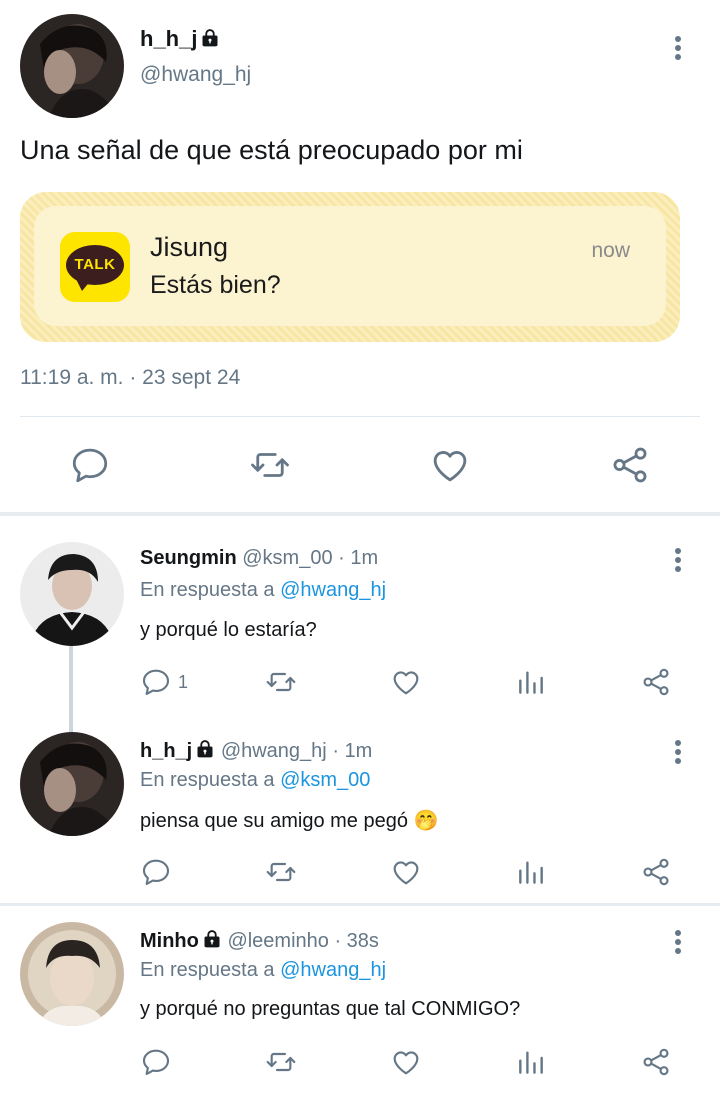  Describe the element at coordinates (195, 75) in the screenshot. I see `author-handle: @hwang_hj` at that location.